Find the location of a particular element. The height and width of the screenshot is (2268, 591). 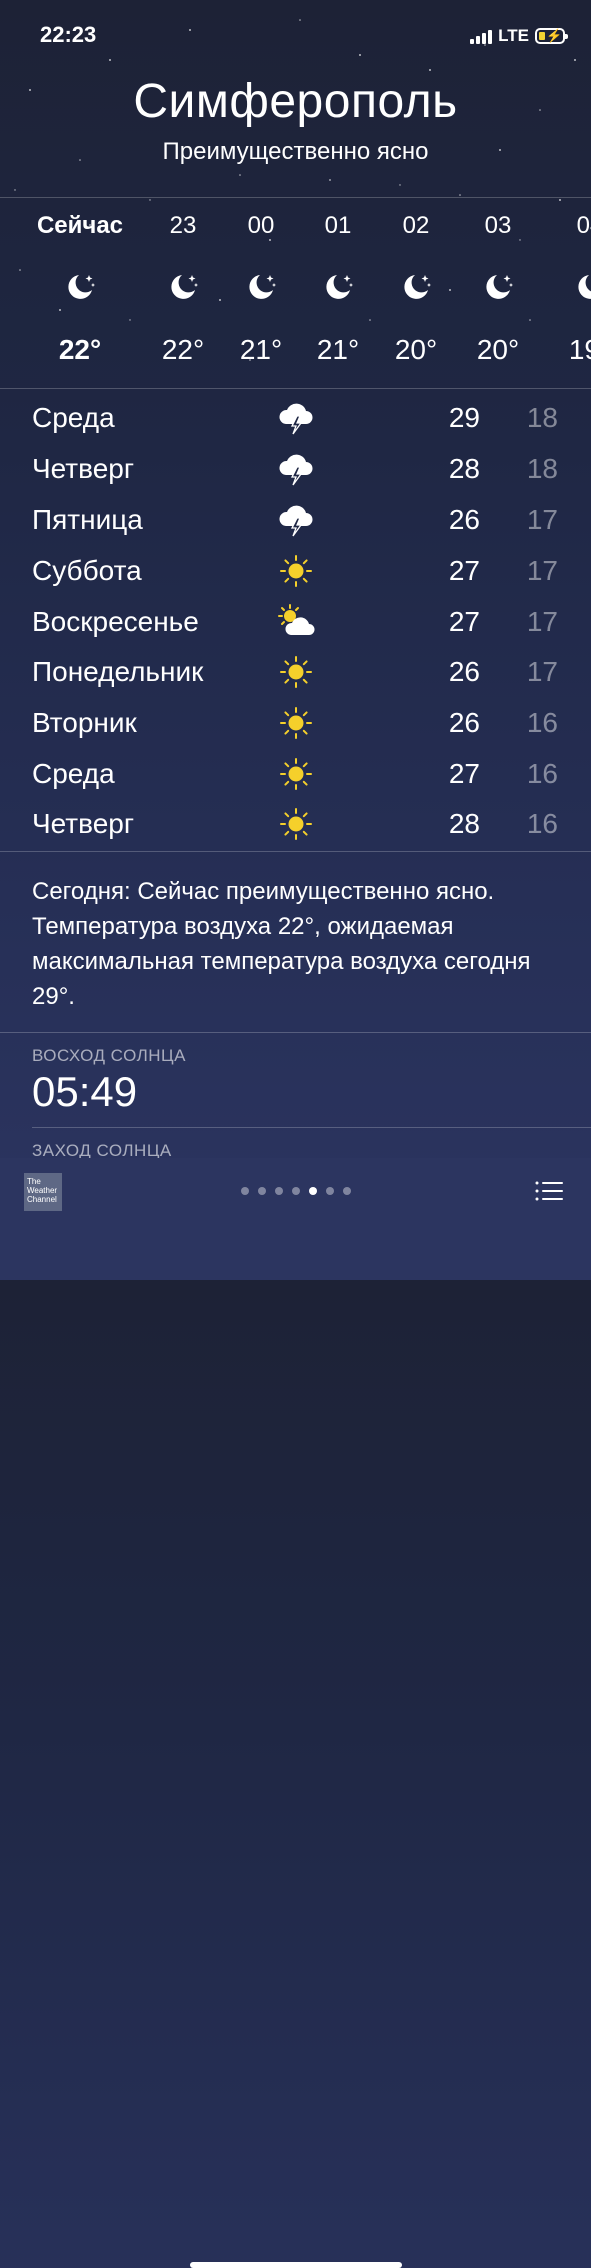

city-list-icon is located at coordinates (549, 1191).